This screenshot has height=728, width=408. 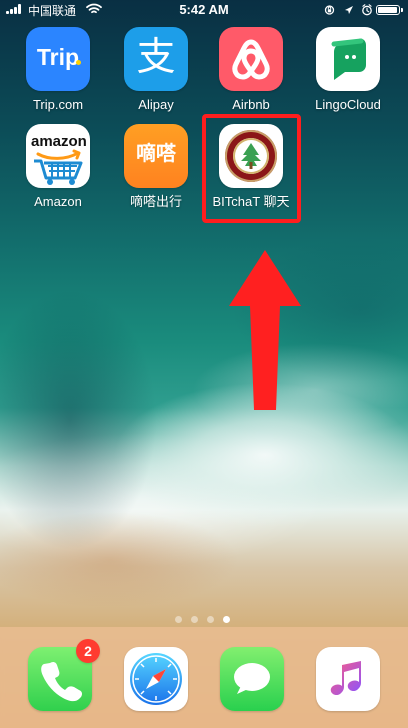 What do you see at coordinates (205, 620) in the screenshot?
I see `page-indicator` at bounding box center [205, 620].